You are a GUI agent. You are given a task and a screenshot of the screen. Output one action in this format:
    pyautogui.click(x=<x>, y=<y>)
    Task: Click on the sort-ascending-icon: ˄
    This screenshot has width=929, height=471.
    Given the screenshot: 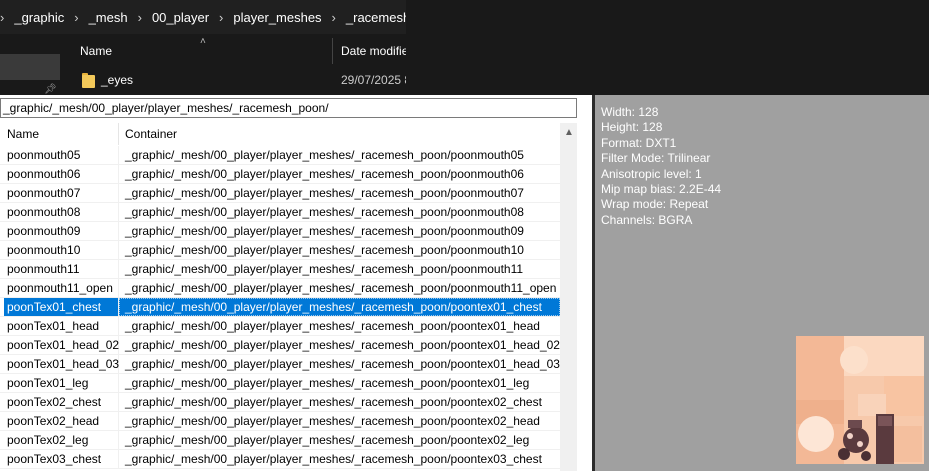 What is the action you would take?
    pyautogui.click(x=203, y=41)
    